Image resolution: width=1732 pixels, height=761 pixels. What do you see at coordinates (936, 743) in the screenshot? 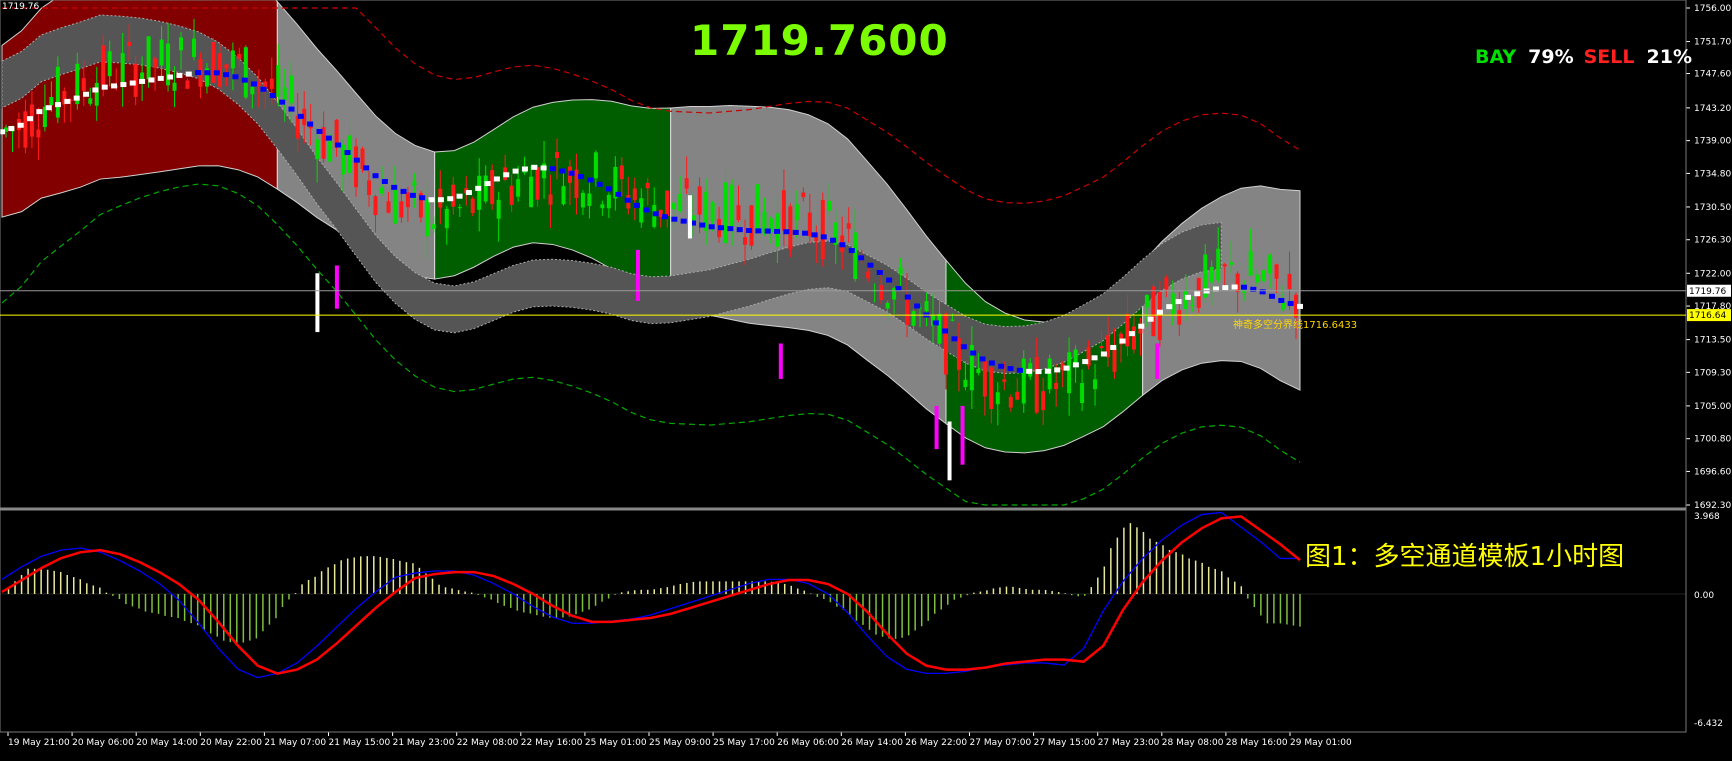
I see `time-tick-label: 26 May 22:00` at bounding box center [936, 743].